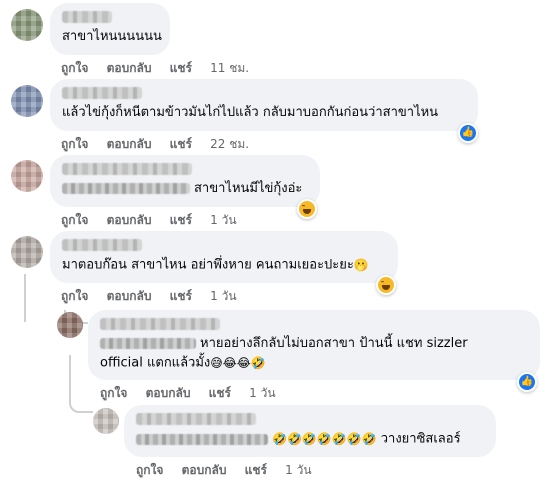 This screenshot has width=547, height=482. What do you see at coordinates (112, 36) in the screenshot?
I see `comment-text: สาขาไหนนนนนน` at bounding box center [112, 36].